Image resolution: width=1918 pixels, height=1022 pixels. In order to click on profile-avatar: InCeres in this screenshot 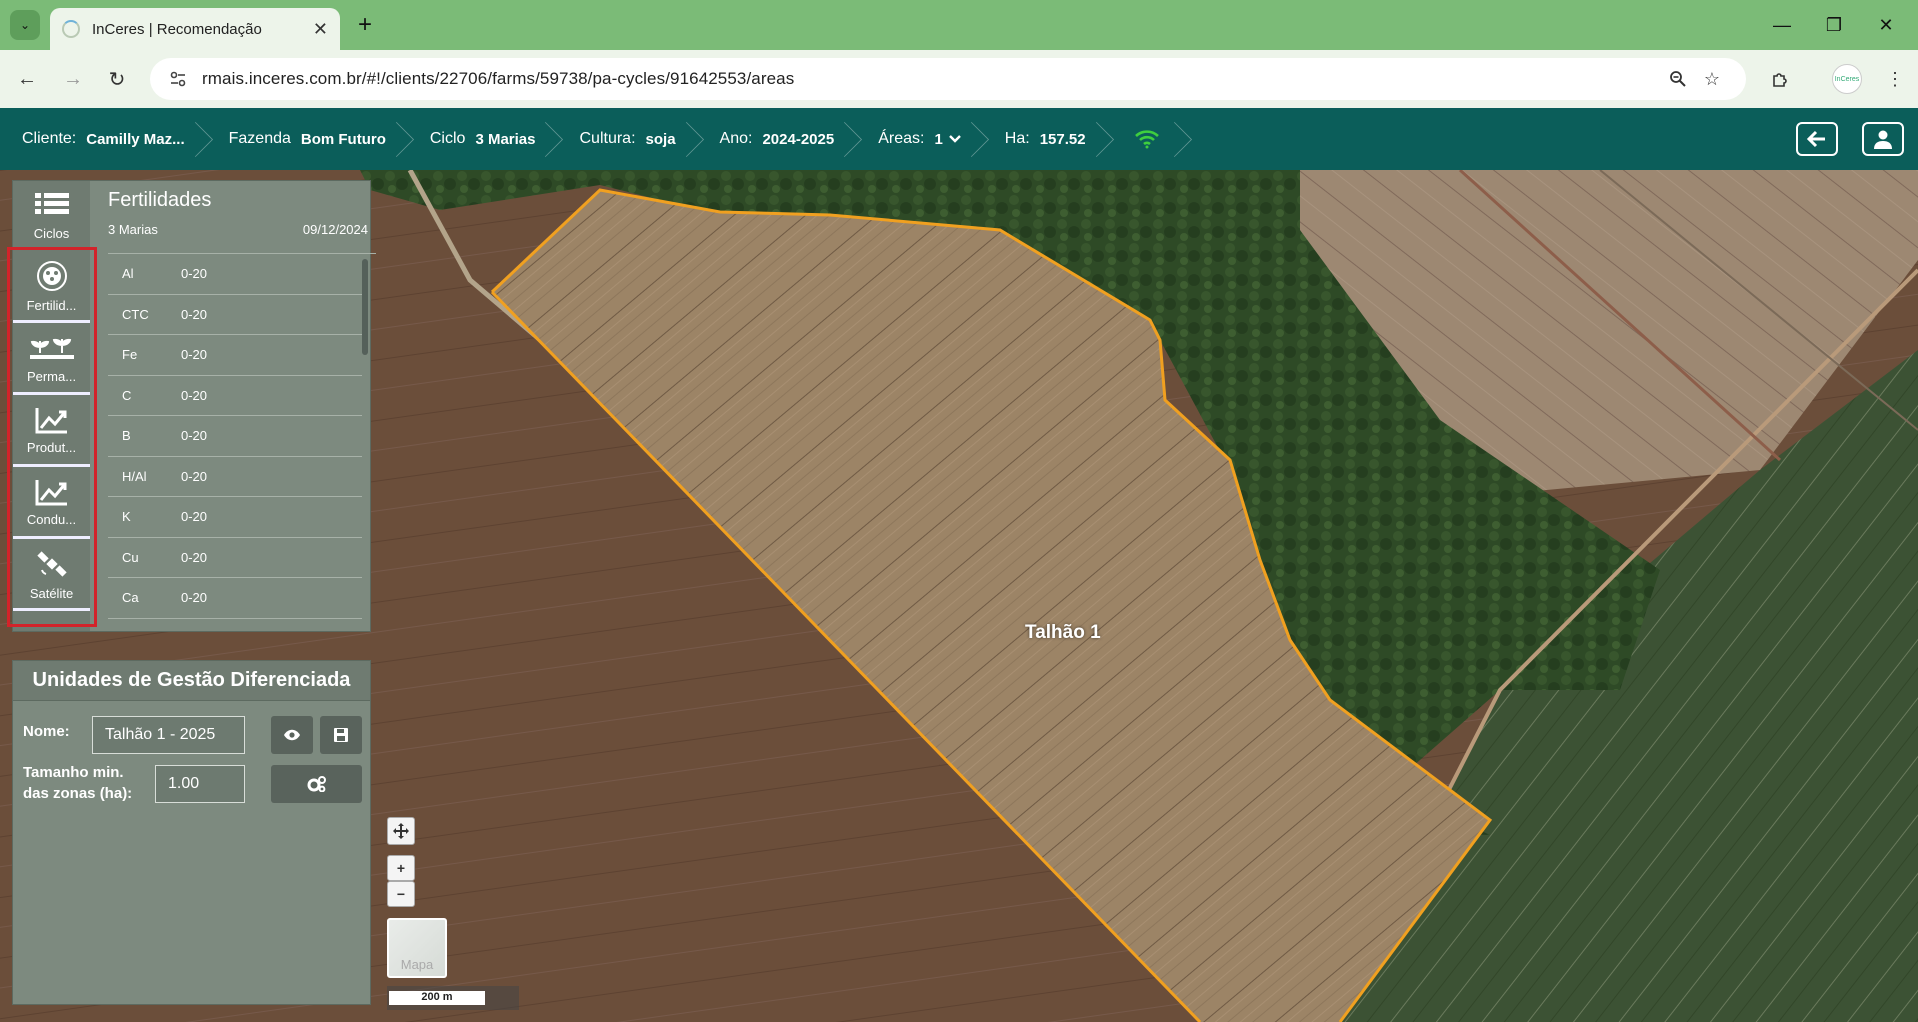, I will do `click(1847, 79)`.